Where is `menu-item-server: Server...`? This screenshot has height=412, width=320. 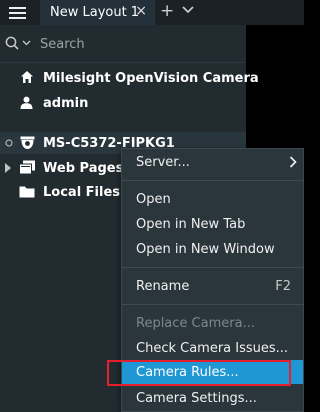 menu-item-server: Server... is located at coordinates (212, 162).